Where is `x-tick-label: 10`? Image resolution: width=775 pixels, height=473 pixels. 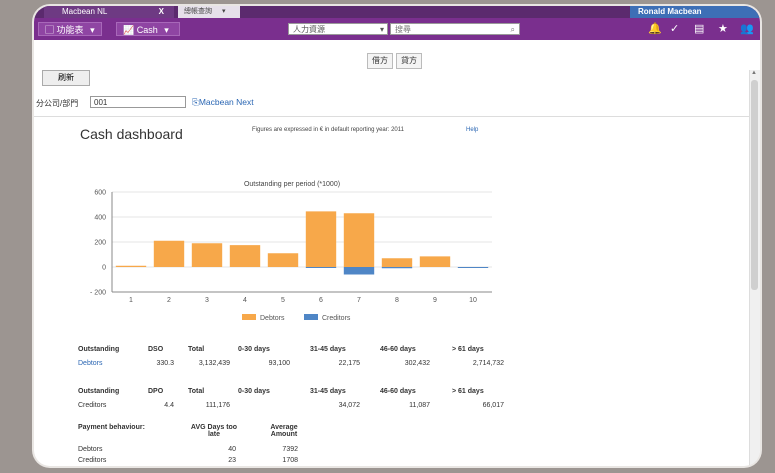
x-tick-label: 10 is located at coordinates (473, 300).